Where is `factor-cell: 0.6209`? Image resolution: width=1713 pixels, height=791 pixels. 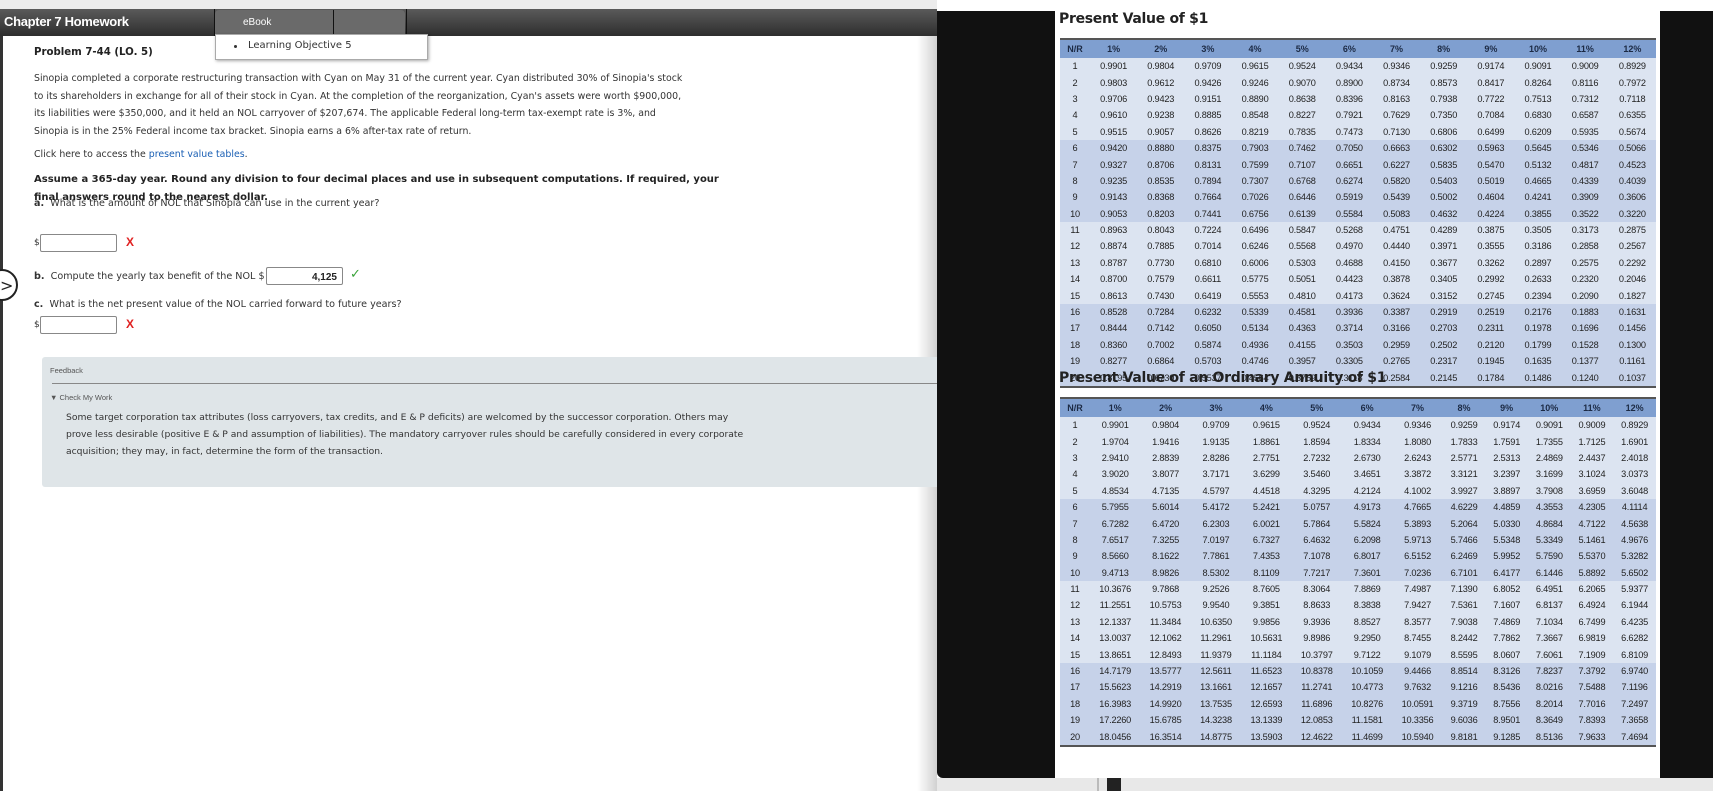
factor-cell: 0.6209 is located at coordinates (1538, 131).